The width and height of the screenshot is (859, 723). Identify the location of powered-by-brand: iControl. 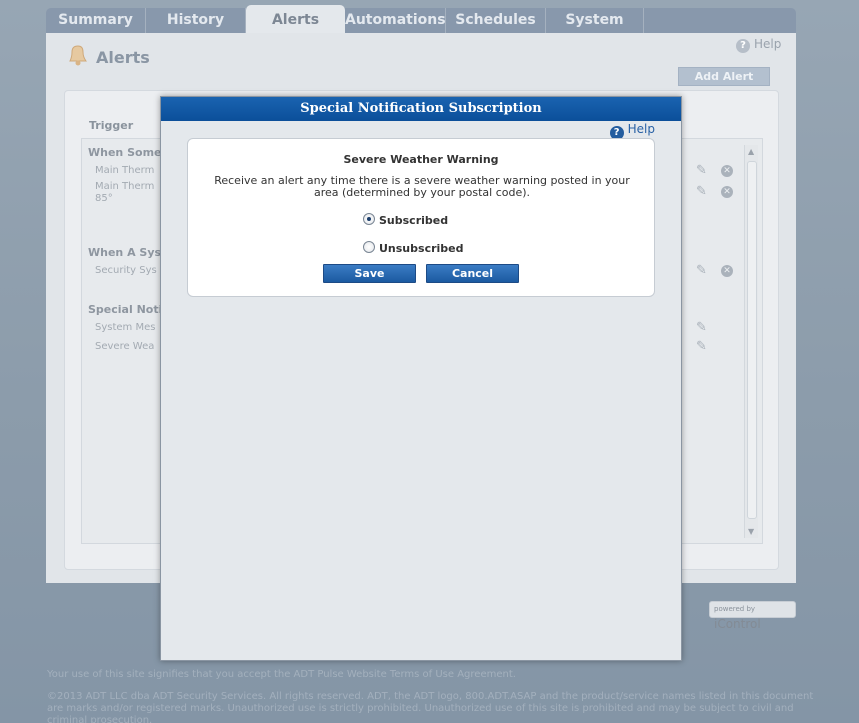
(737, 624).